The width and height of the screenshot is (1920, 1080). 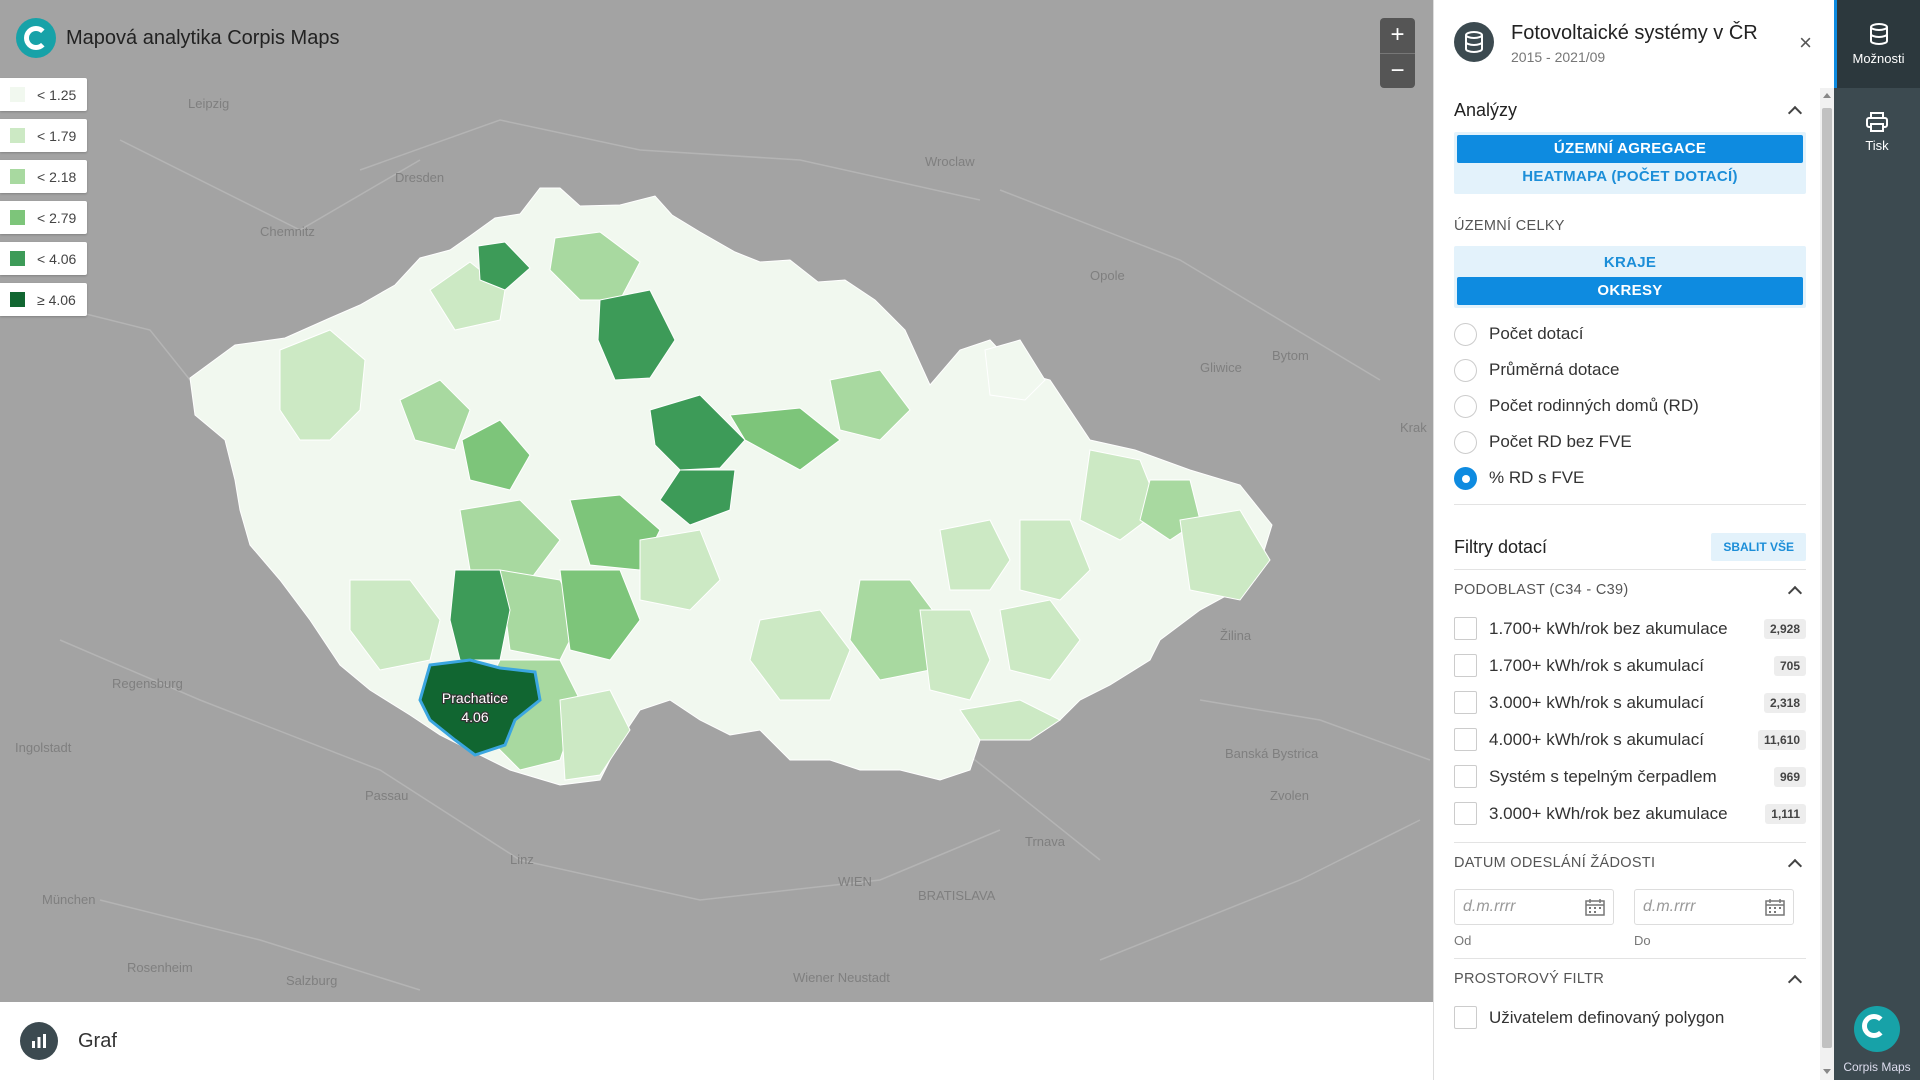 What do you see at coordinates (1608, 813) in the screenshot?
I see `subarea-label: 3.000+ kWh/rok bez akumulace` at bounding box center [1608, 813].